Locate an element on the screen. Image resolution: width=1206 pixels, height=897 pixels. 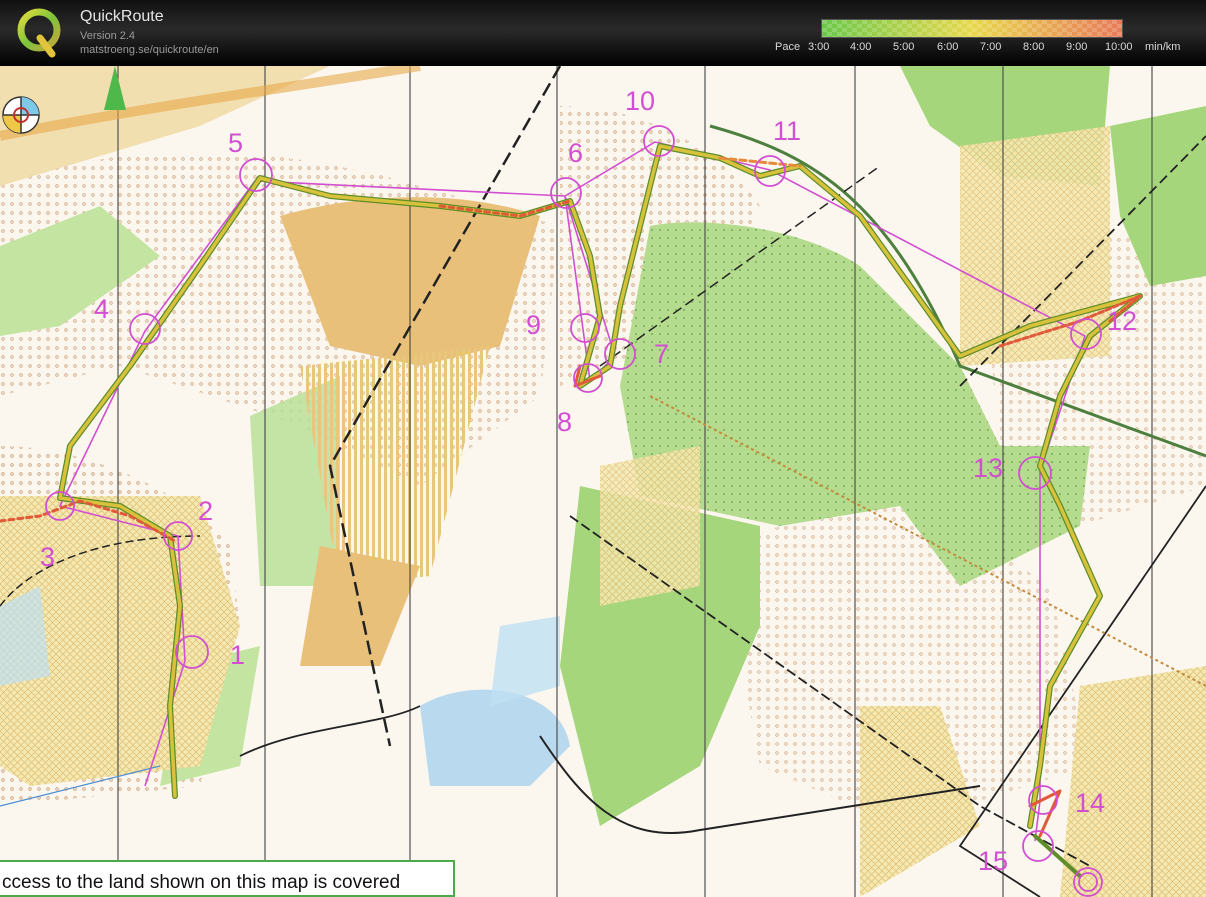
app-url: matstroeng.se/quickroute/en is located at coordinates (149, 50).